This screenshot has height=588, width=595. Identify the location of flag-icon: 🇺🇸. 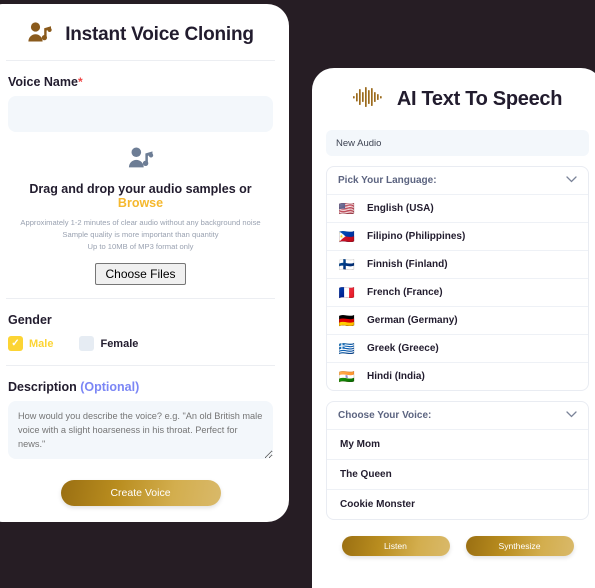
(347, 208).